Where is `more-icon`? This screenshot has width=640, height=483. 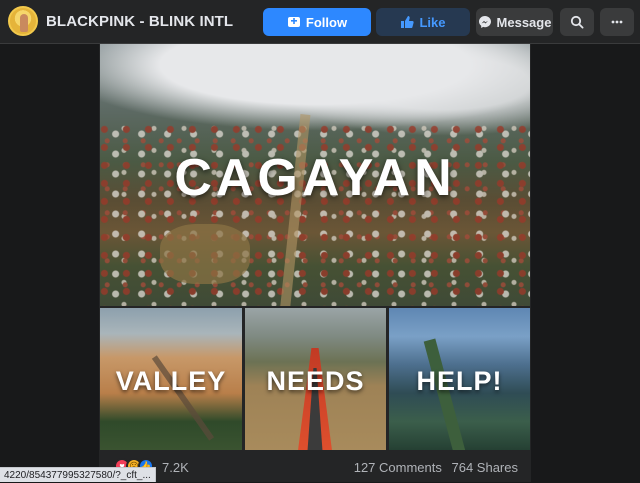 more-icon is located at coordinates (617, 22).